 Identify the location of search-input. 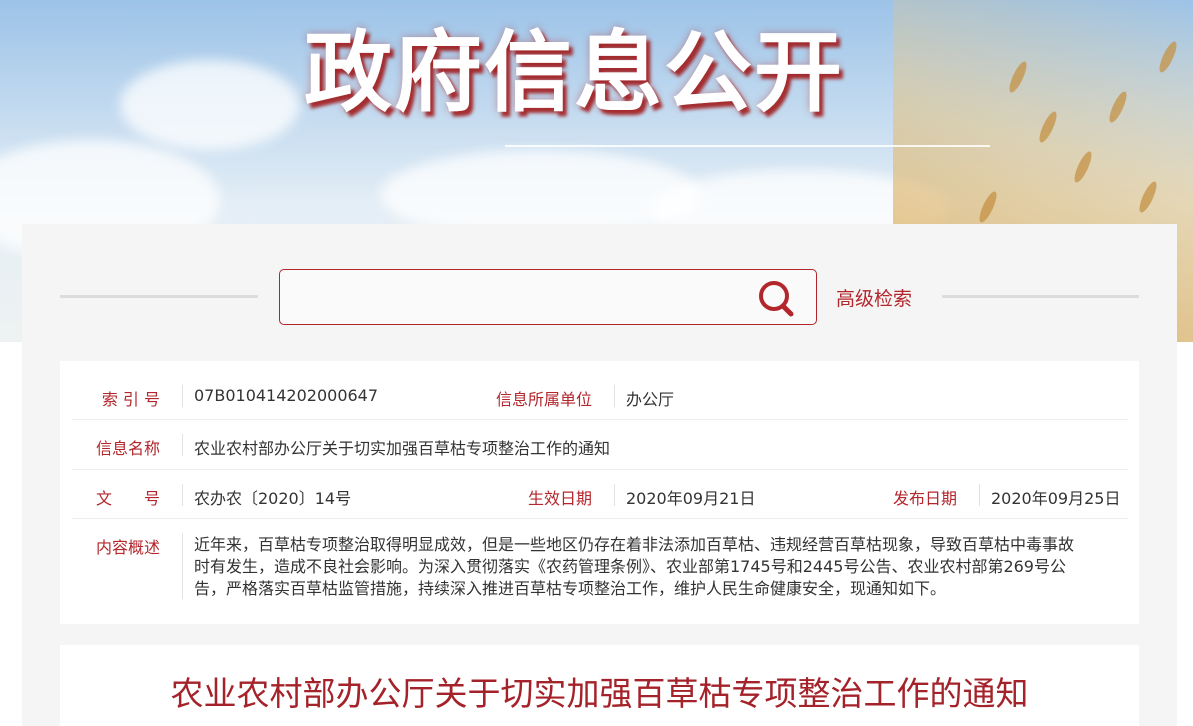
(517, 297).